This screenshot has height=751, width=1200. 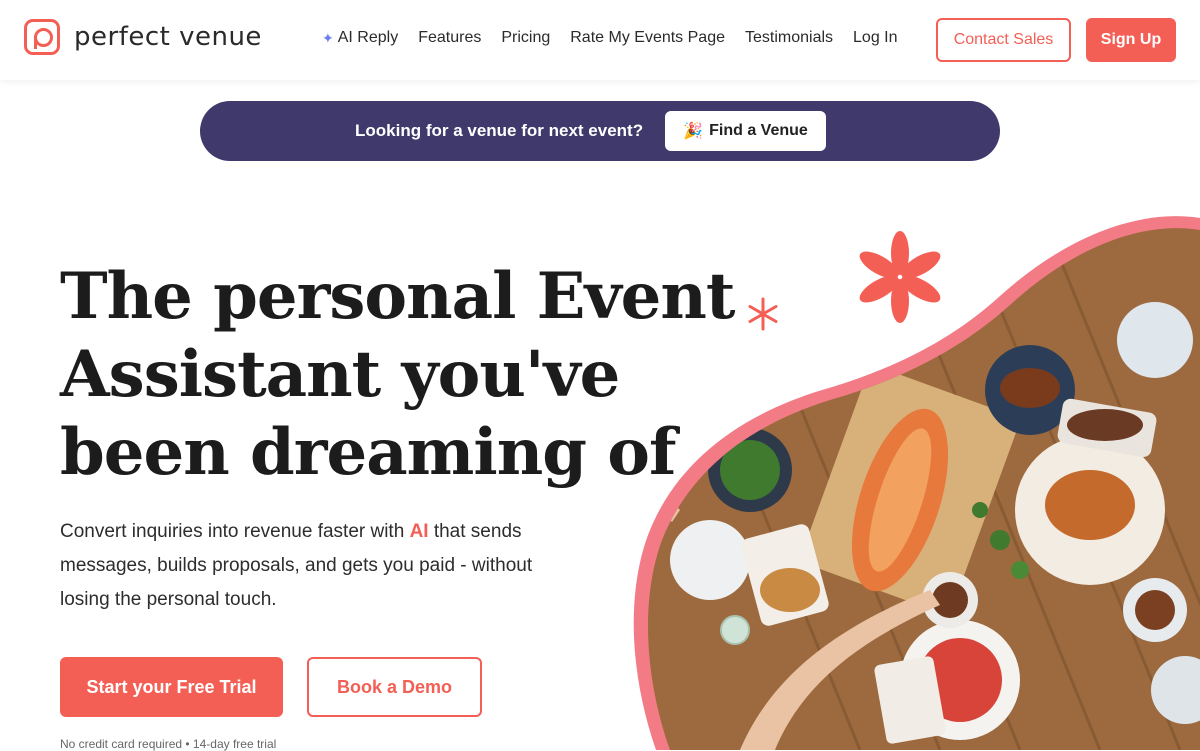 What do you see at coordinates (1003, 40) in the screenshot?
I see `contact-sales-button: Contact Sales` at bounding box center [1003, 40].